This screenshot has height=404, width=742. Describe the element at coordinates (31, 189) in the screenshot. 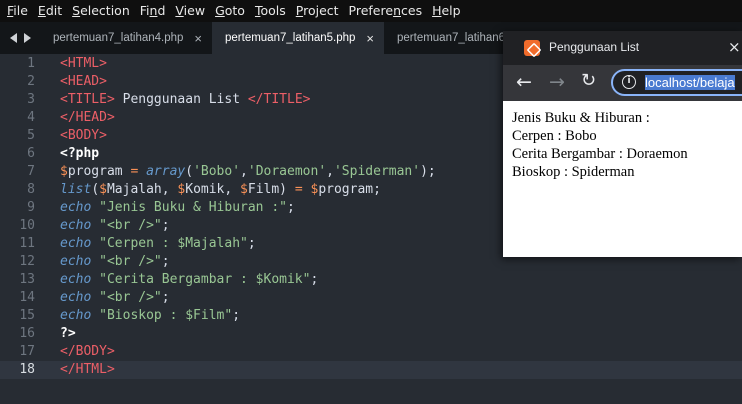

I see `line-number: 8` at that location.